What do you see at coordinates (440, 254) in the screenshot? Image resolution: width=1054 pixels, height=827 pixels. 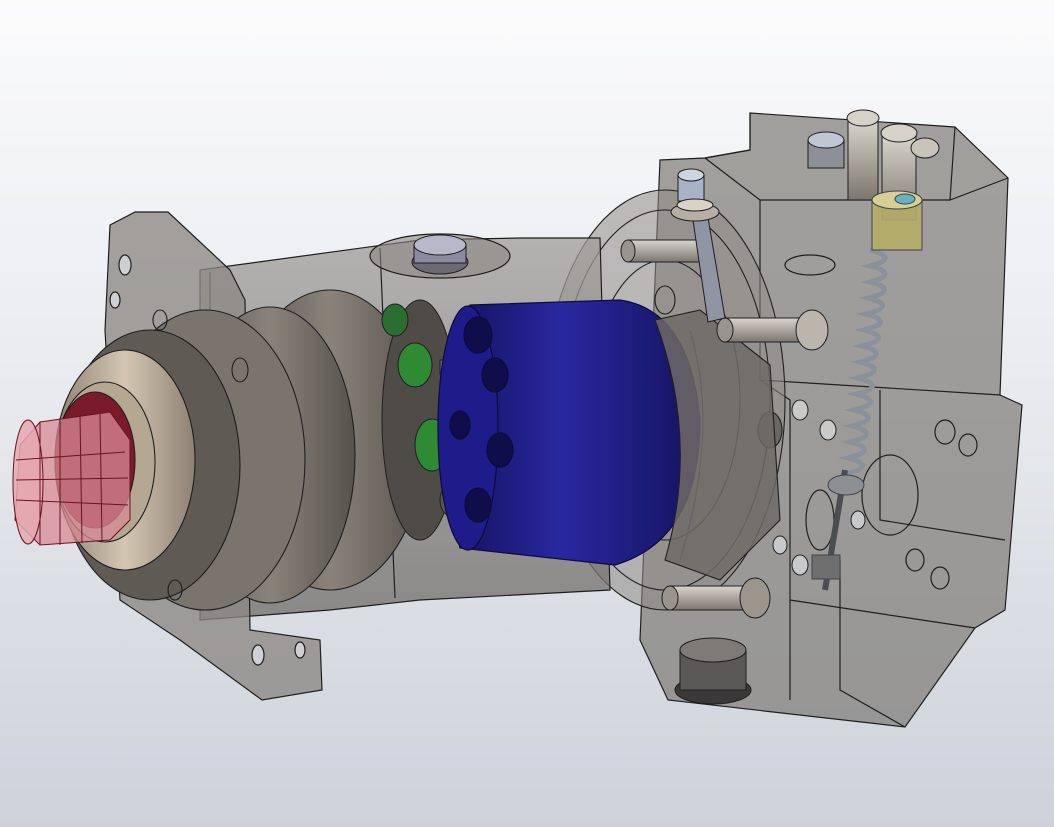 I see `drain-plug-top` at bounding box center [440, 254].